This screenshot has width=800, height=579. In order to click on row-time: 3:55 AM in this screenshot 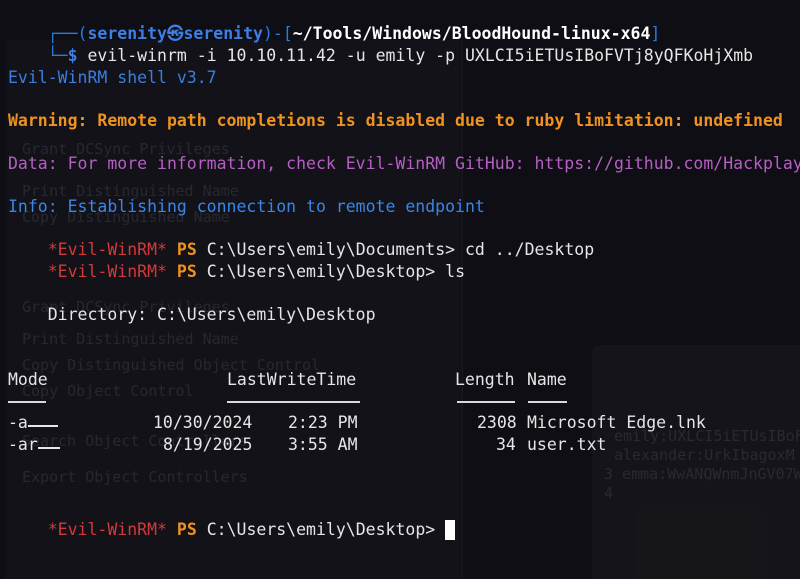, I will do `click(323, 444)`.